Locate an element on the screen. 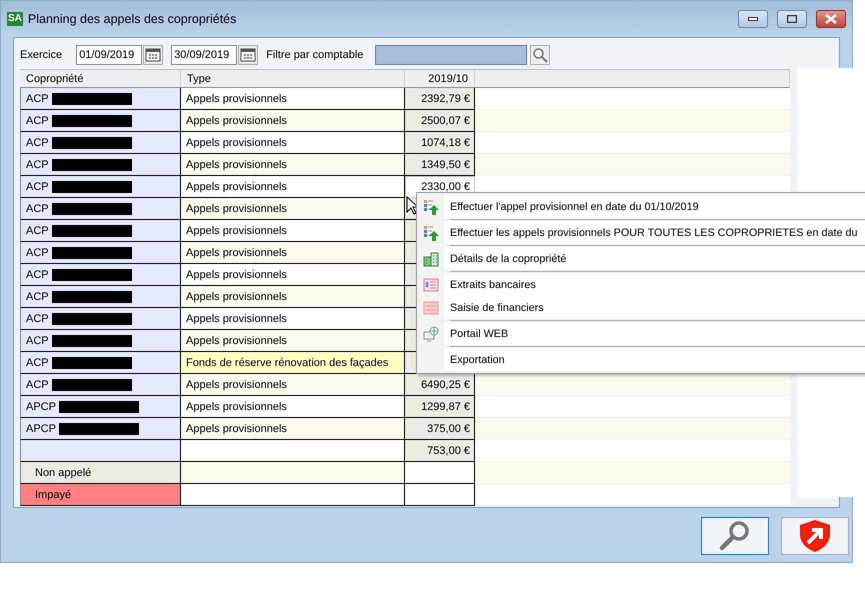 This screenshot has height=596, width=865. app-logo: SA is located at coordinates (15, 19).